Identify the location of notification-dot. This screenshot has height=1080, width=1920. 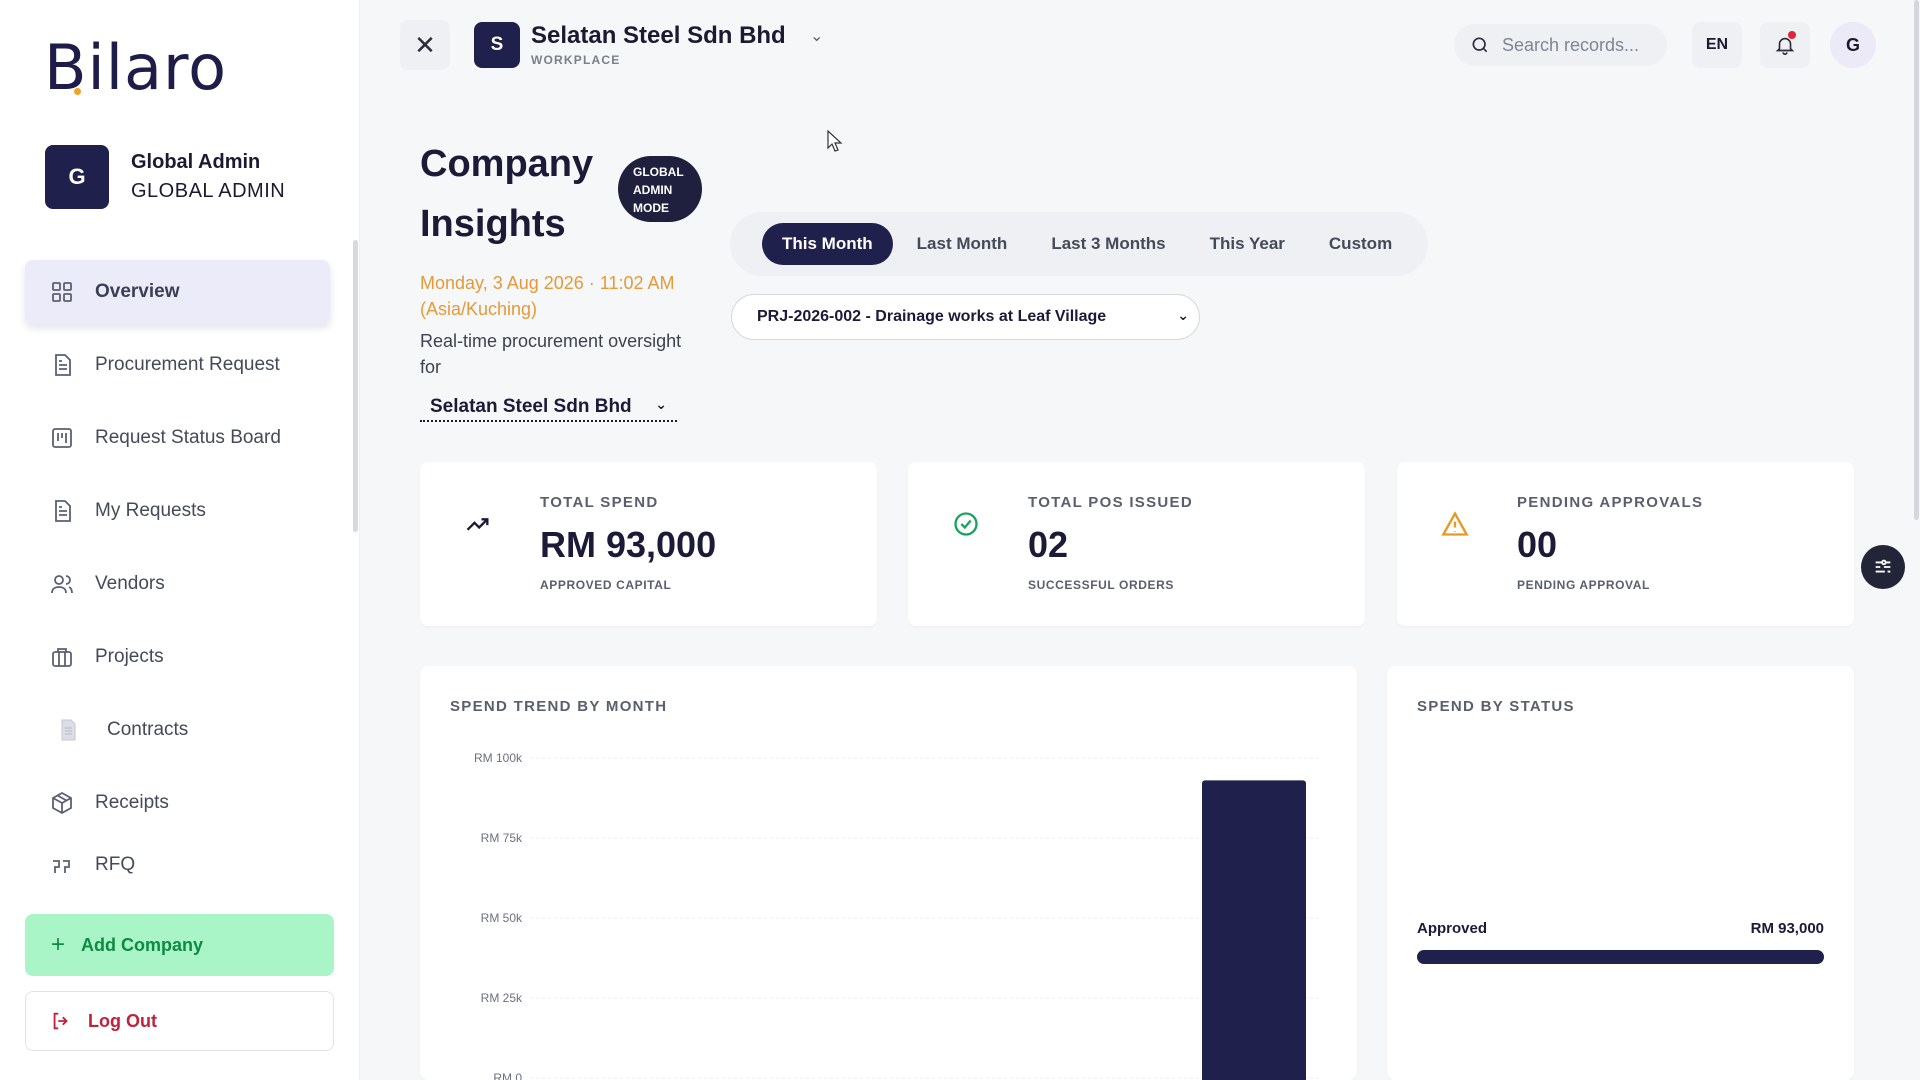
(1792, 35).